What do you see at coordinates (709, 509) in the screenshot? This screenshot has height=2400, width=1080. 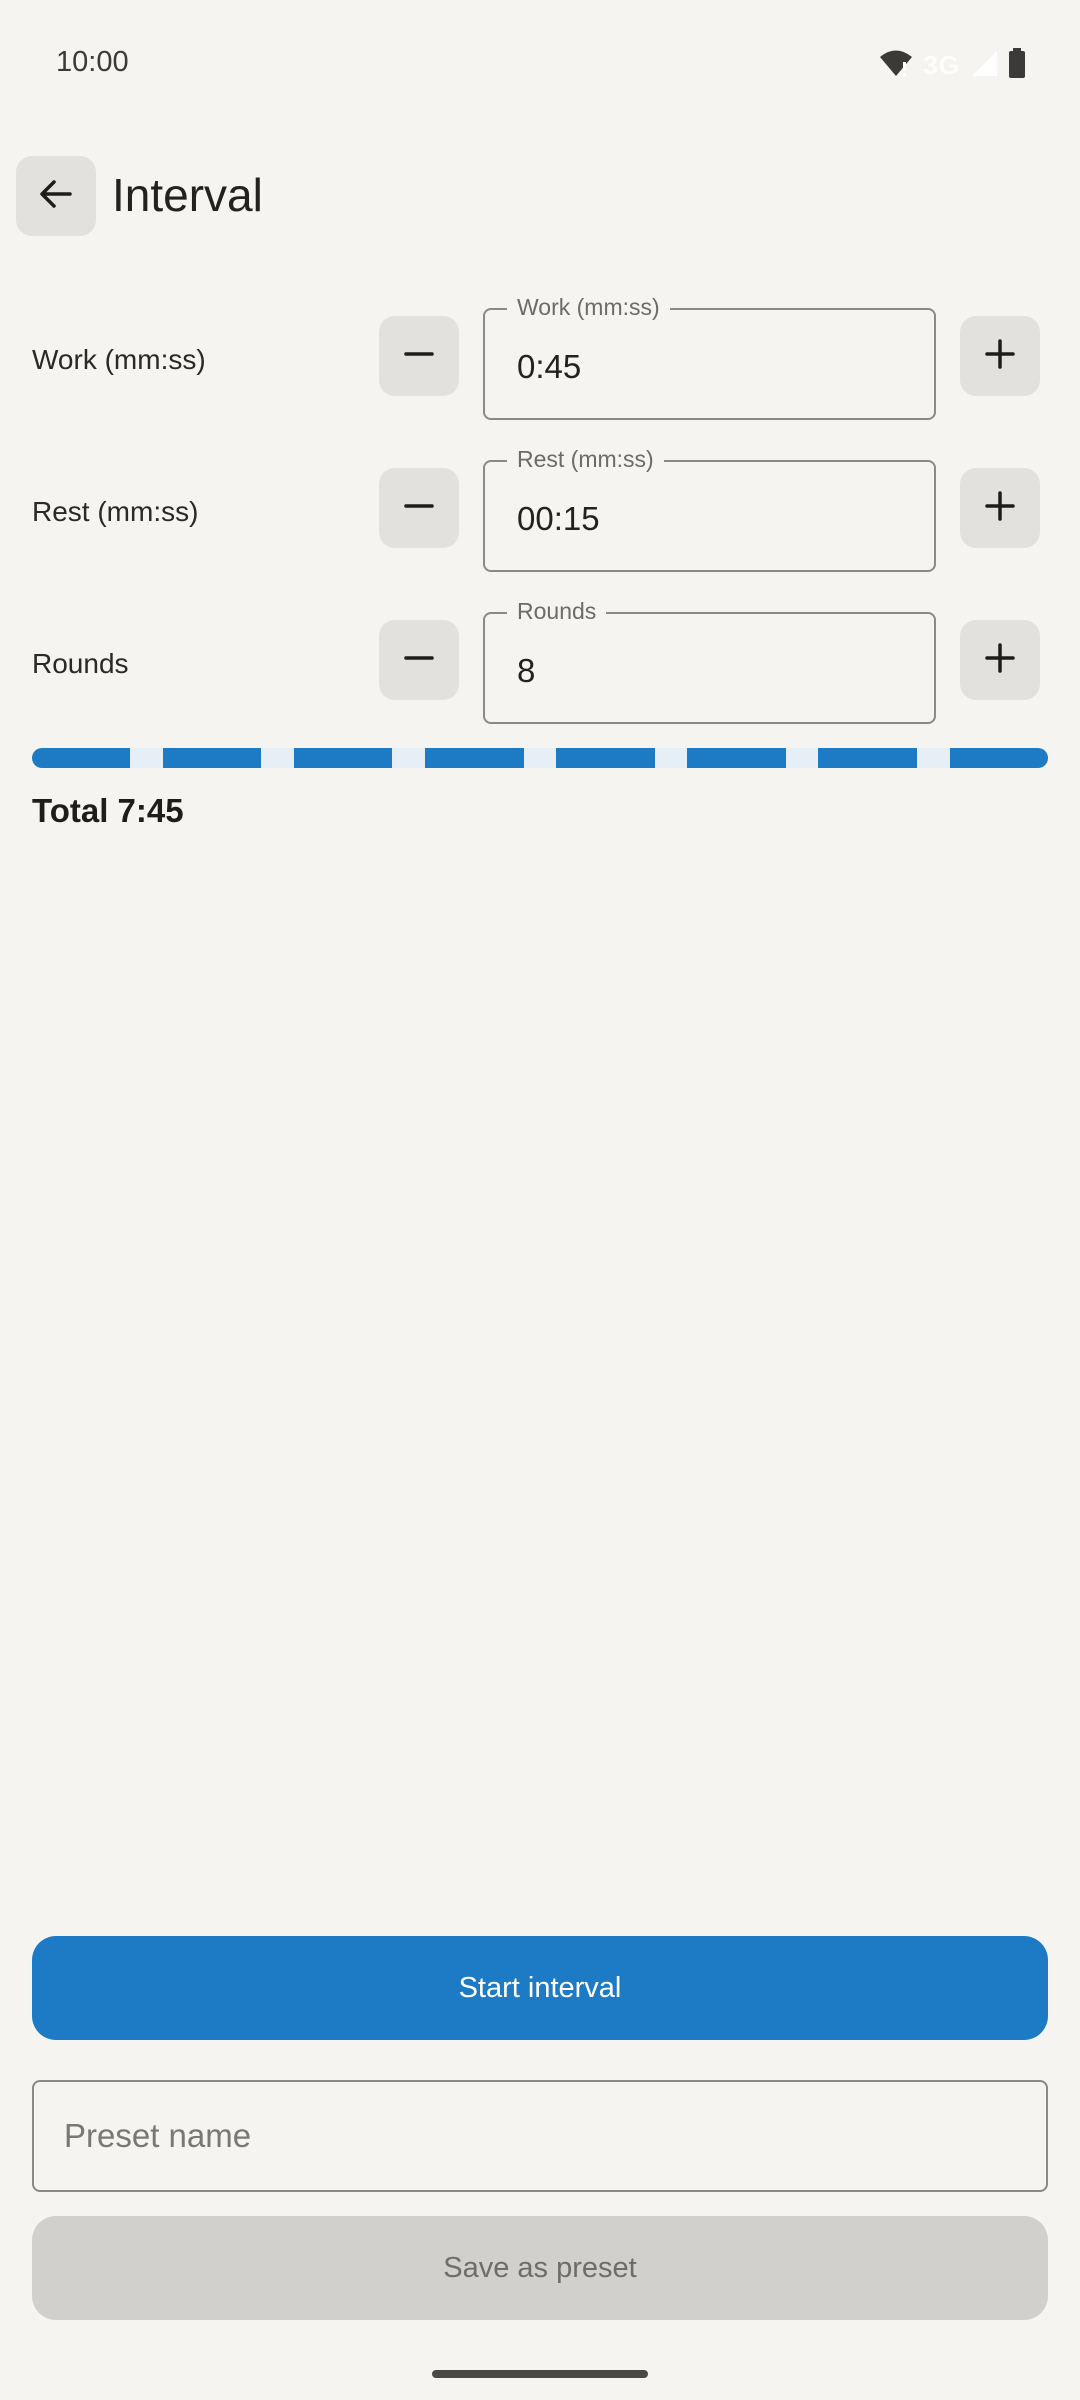 I see `rest-field: Rest (mm:ss) 00:15` at bounding box center [709, 509].